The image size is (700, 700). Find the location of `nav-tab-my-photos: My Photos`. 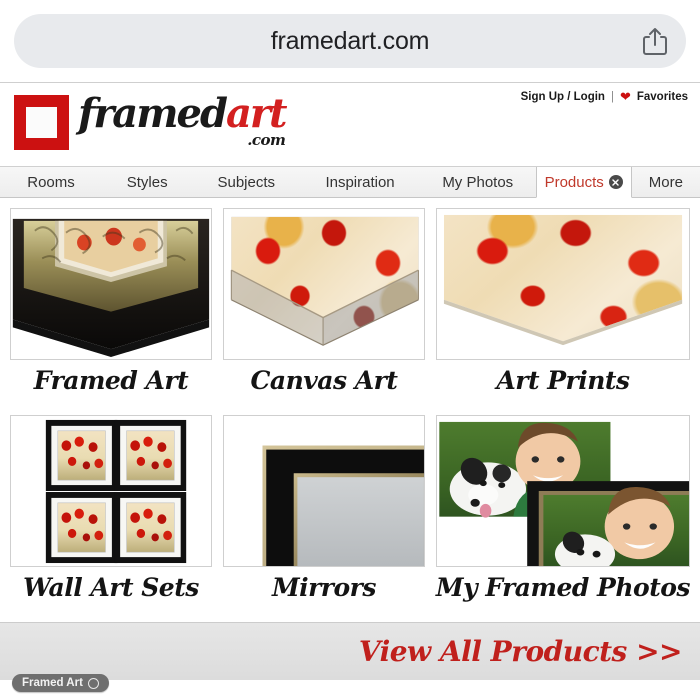

nav-tab-my-photos: My Photos is located at coordinates (478, 182).